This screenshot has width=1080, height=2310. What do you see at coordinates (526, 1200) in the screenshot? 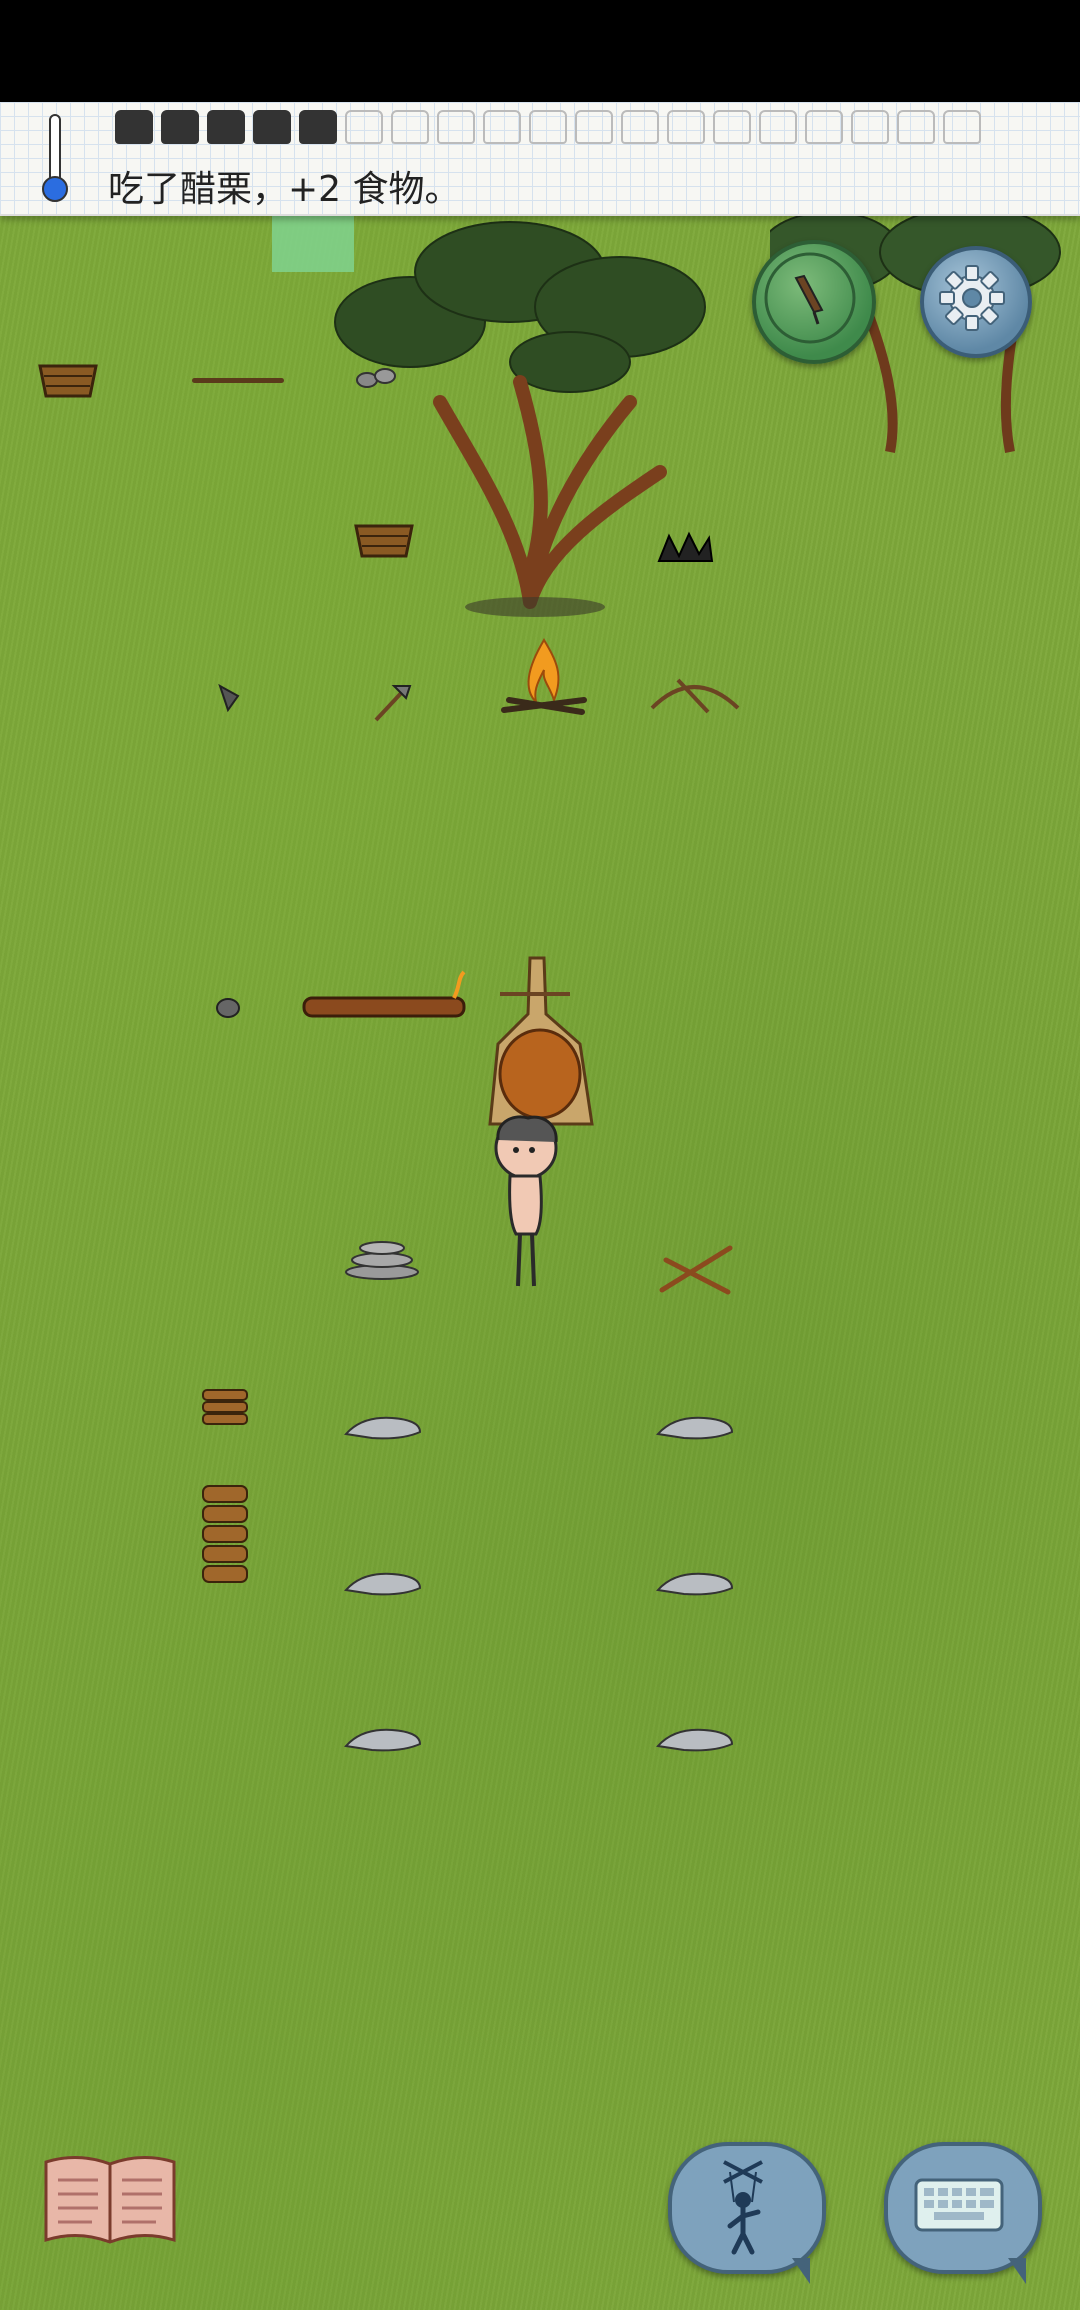
I see `player-character` at bounding box center [526, 1200].